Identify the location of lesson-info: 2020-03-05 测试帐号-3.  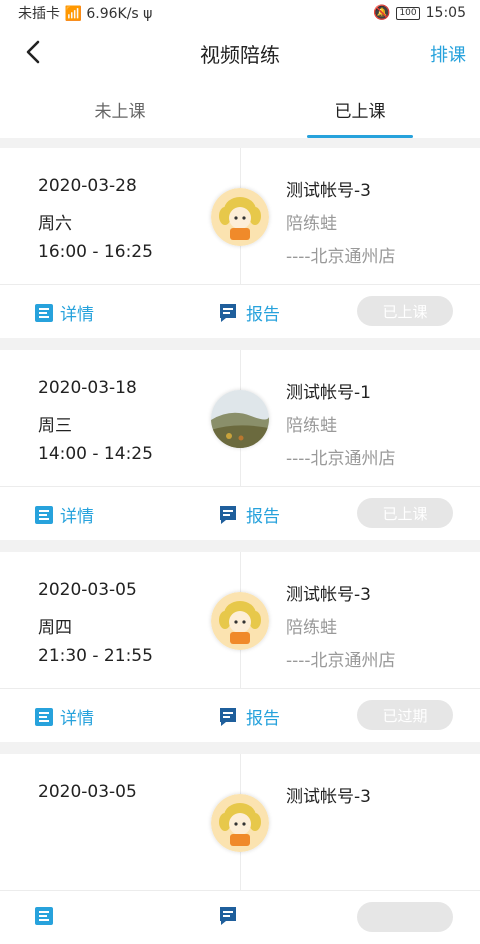
(240, 822).